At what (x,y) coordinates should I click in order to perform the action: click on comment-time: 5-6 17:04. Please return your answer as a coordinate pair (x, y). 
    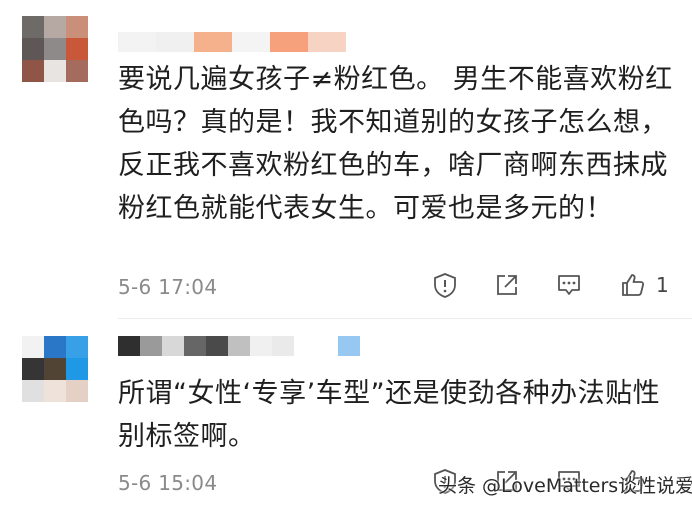
    Looking at the image, I should click on (168, 287).